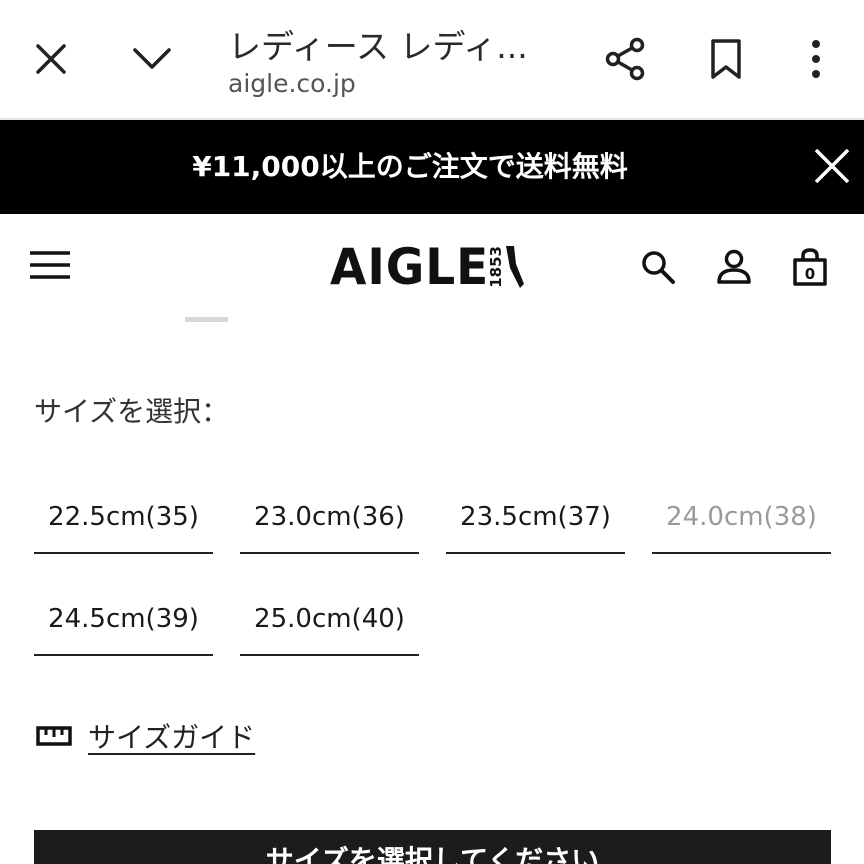 This screenshot has width=864, height=864. I want to click on search-icon, so click(658, 267).